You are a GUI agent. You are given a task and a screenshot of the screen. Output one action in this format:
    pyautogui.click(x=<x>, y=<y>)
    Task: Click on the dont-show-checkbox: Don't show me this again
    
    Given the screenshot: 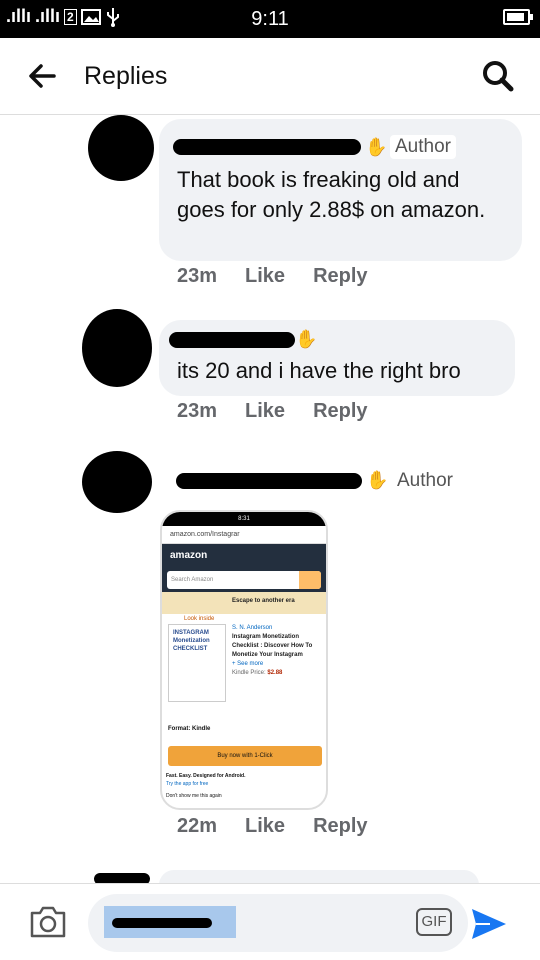 What is the action you would take?
    pyautogui.click(x=194, y=796)
    